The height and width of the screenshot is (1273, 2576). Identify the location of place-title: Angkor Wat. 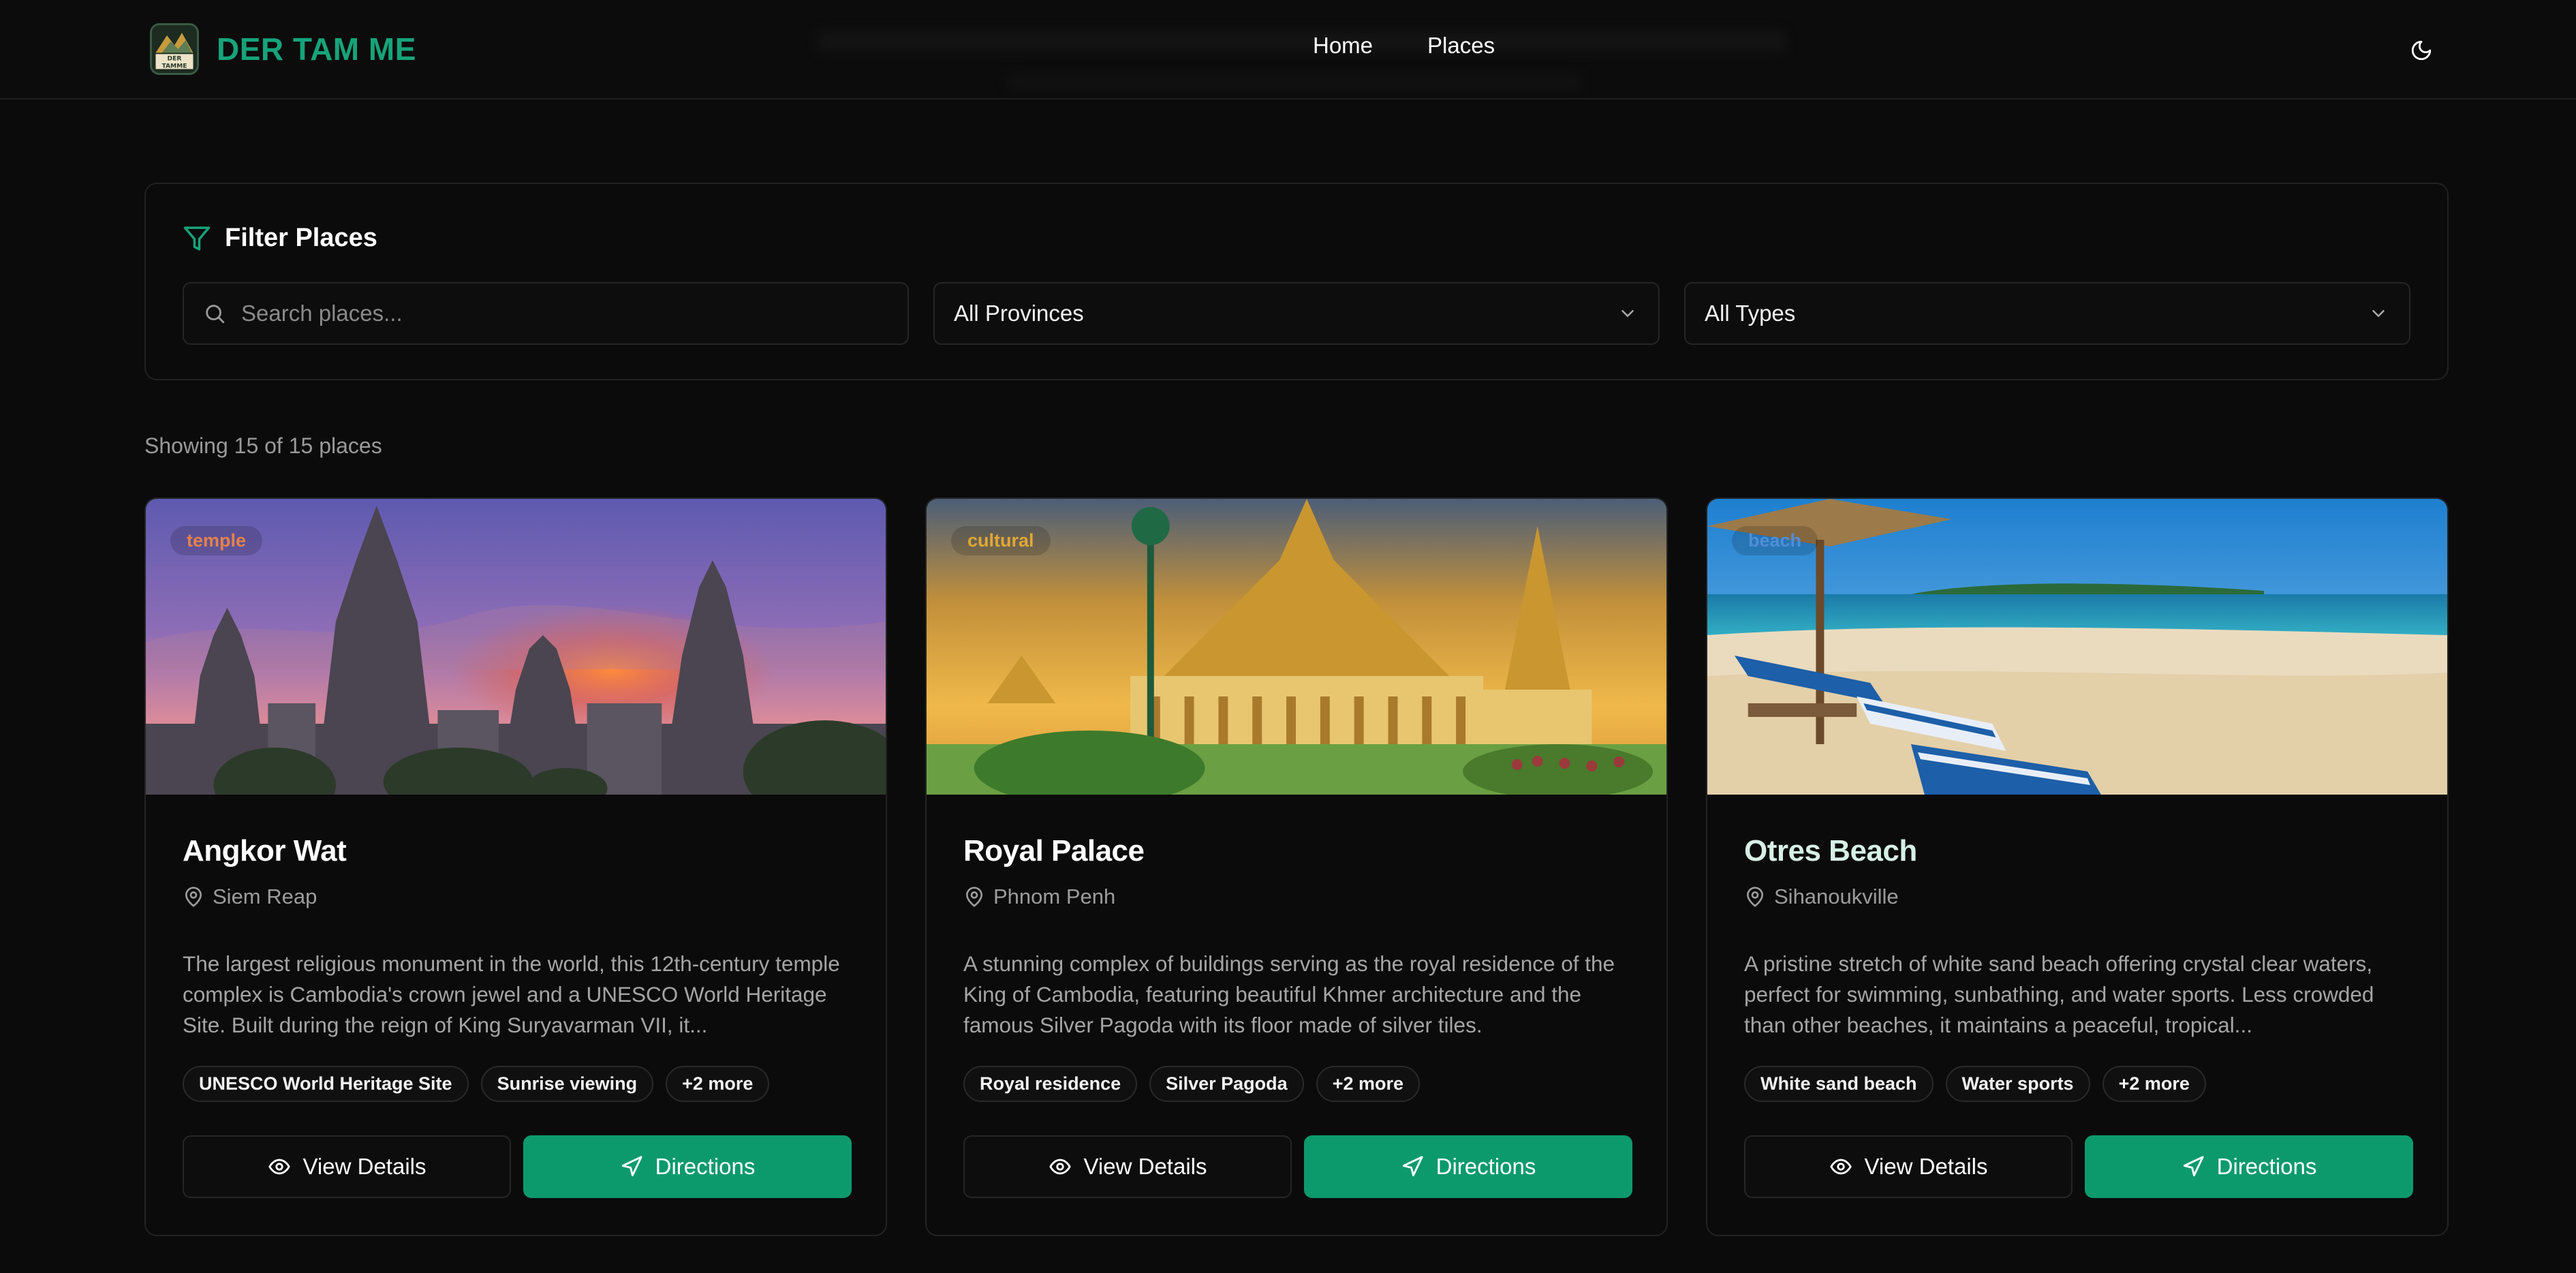
(265, 851).